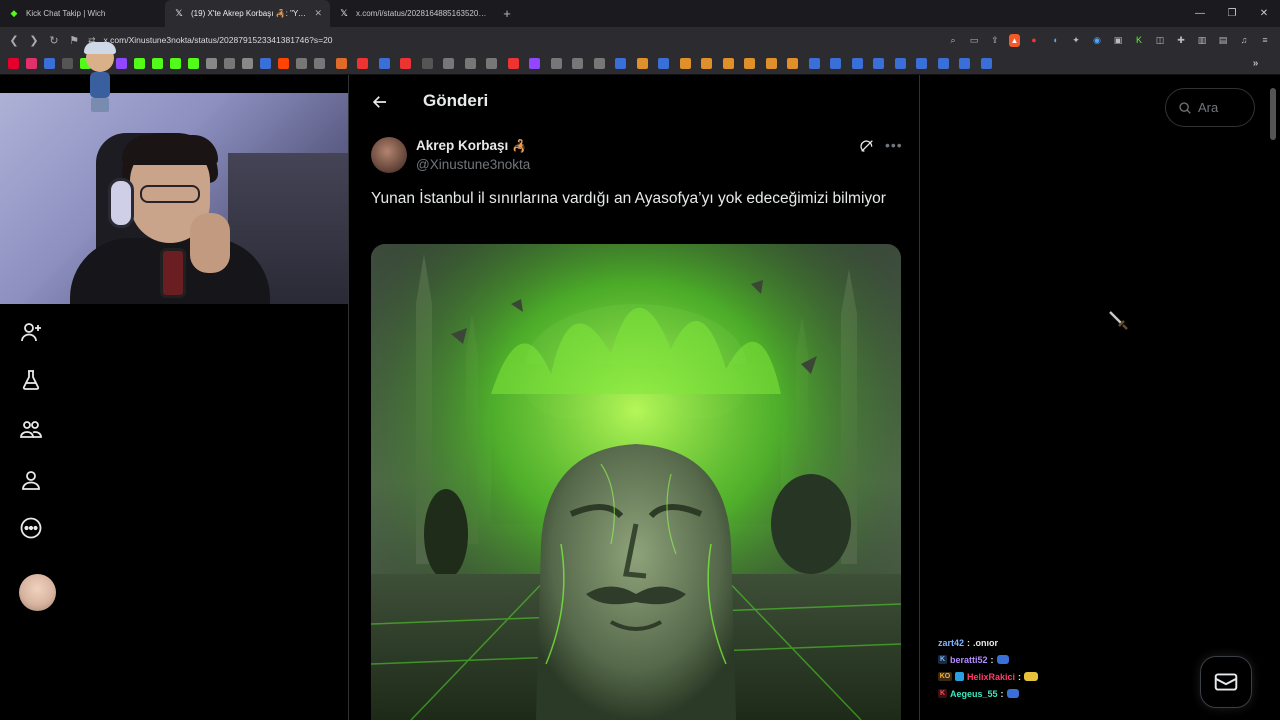 This screenshot has width=1280, height=720. What do you see at coordinates (894, 145) in the screenshot?
I see `more-options-icon: •••` at bounding box center [894, 145].